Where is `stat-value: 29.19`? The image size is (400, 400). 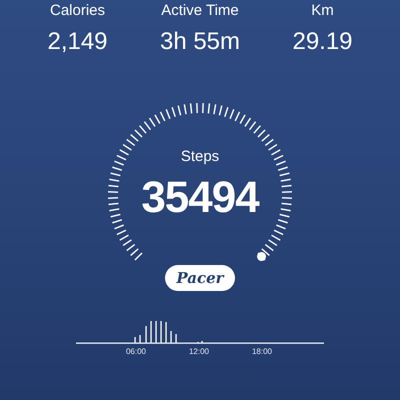
stat-value: 29.19 is located at coordinates (322, 42).